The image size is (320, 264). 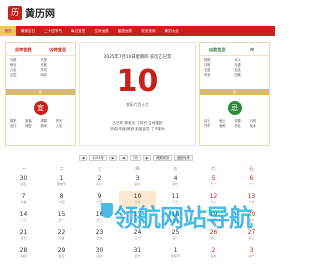 I want to click on lunar-label: 十二, so click(x=251, y=184).